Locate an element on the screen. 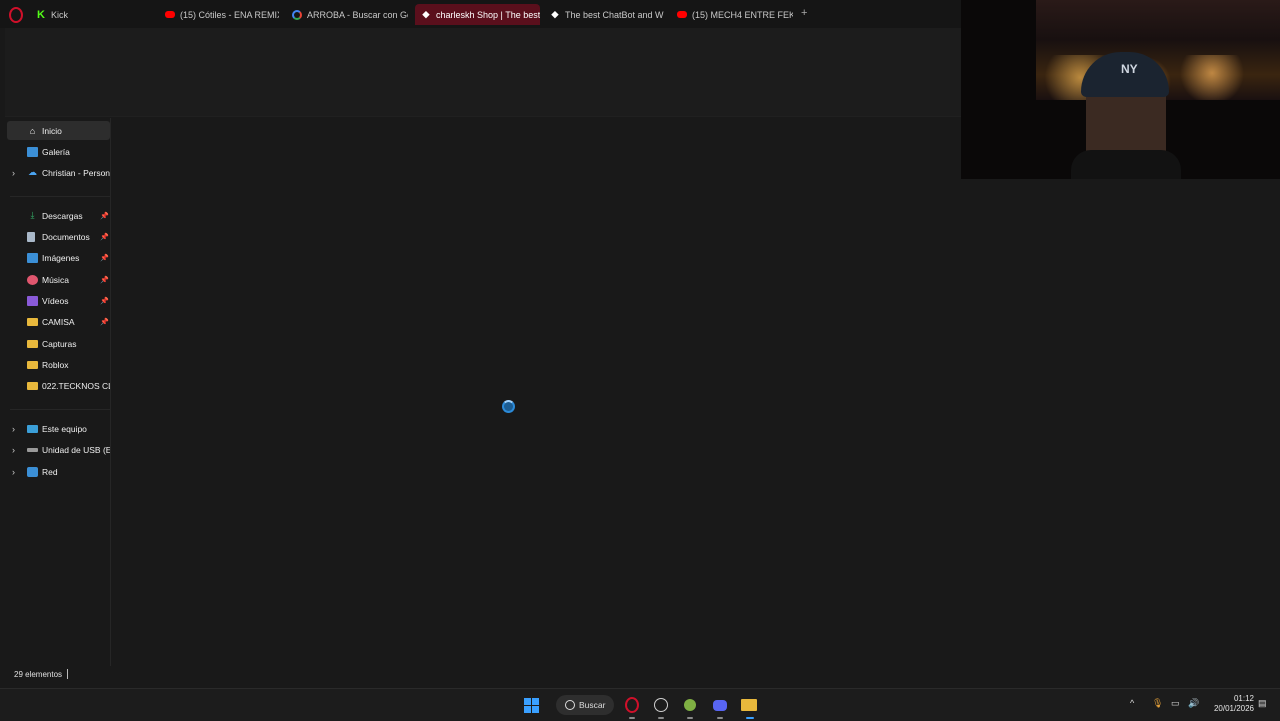 The image size is (1280, 721). status-item-count: 29 elementos is located at coordinates (38, 674).